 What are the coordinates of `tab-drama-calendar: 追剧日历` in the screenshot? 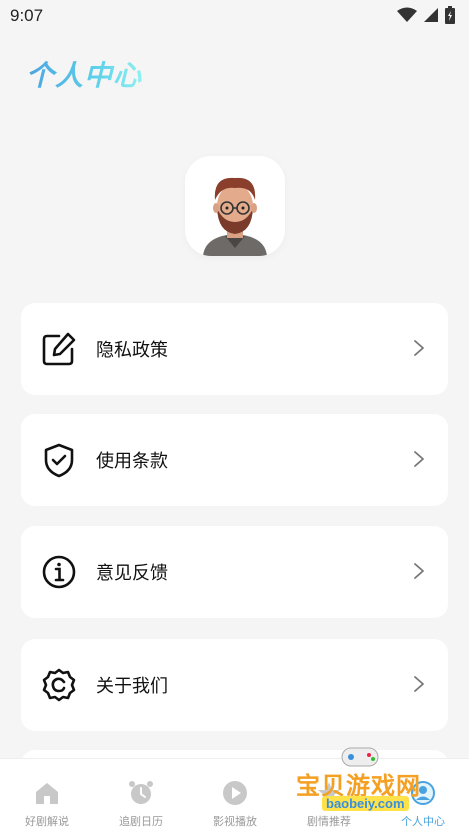 It's located at (141, 804).